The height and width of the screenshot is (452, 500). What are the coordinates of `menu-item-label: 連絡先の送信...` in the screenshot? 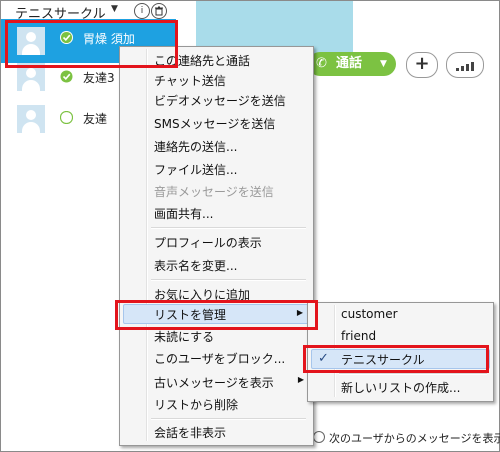 It's located at (196, 147).